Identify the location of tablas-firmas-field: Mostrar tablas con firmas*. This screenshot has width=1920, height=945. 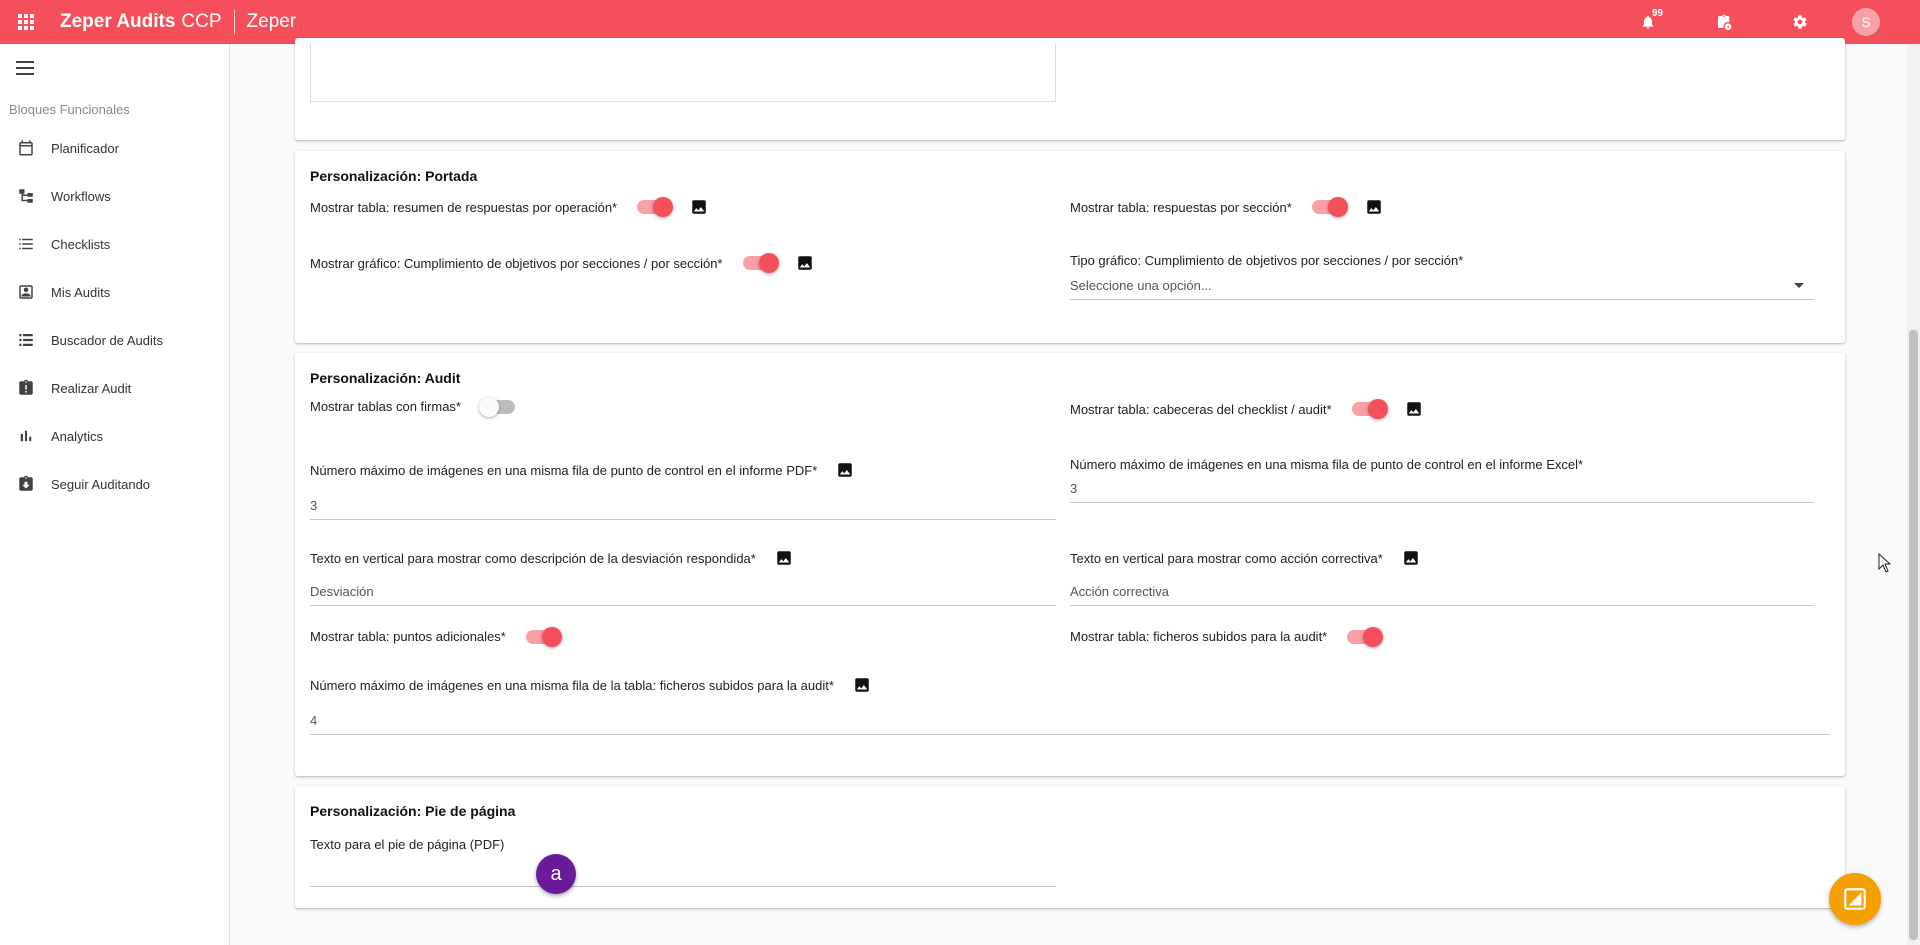
(412, 406).